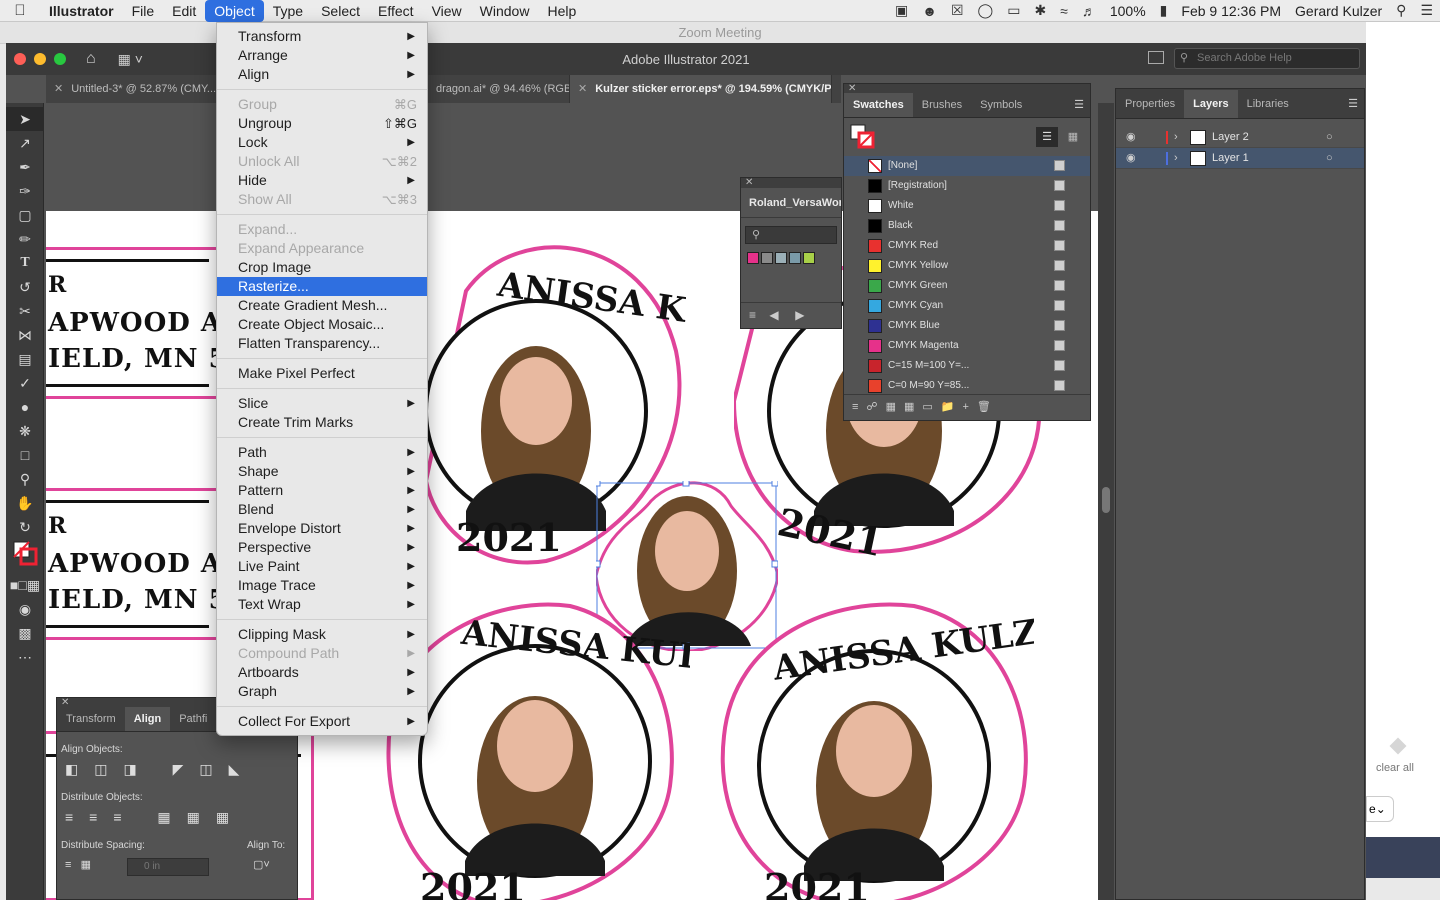  Describe the element at coordinates (447, 11) in the screenshot. I see `menu-view: View` at that location.